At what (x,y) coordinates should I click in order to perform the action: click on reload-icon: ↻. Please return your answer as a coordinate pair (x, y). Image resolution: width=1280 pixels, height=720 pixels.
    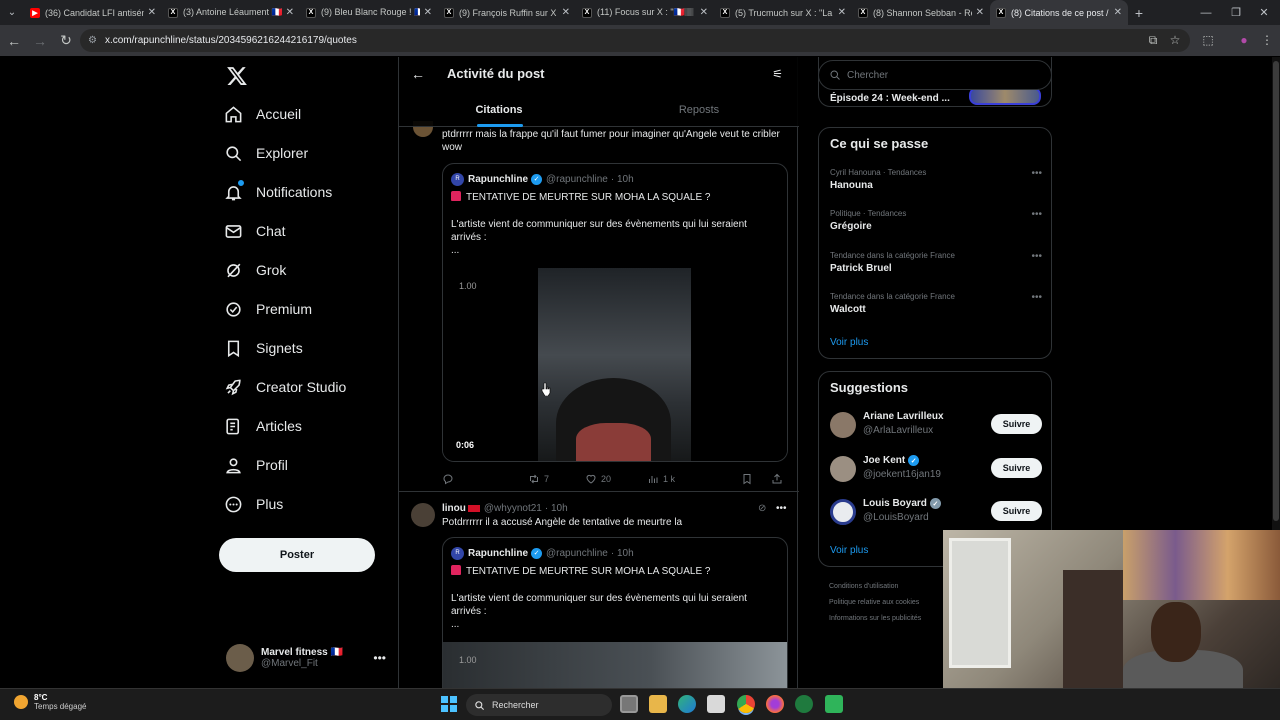
    Looking at the image, I should click on (66, 41).